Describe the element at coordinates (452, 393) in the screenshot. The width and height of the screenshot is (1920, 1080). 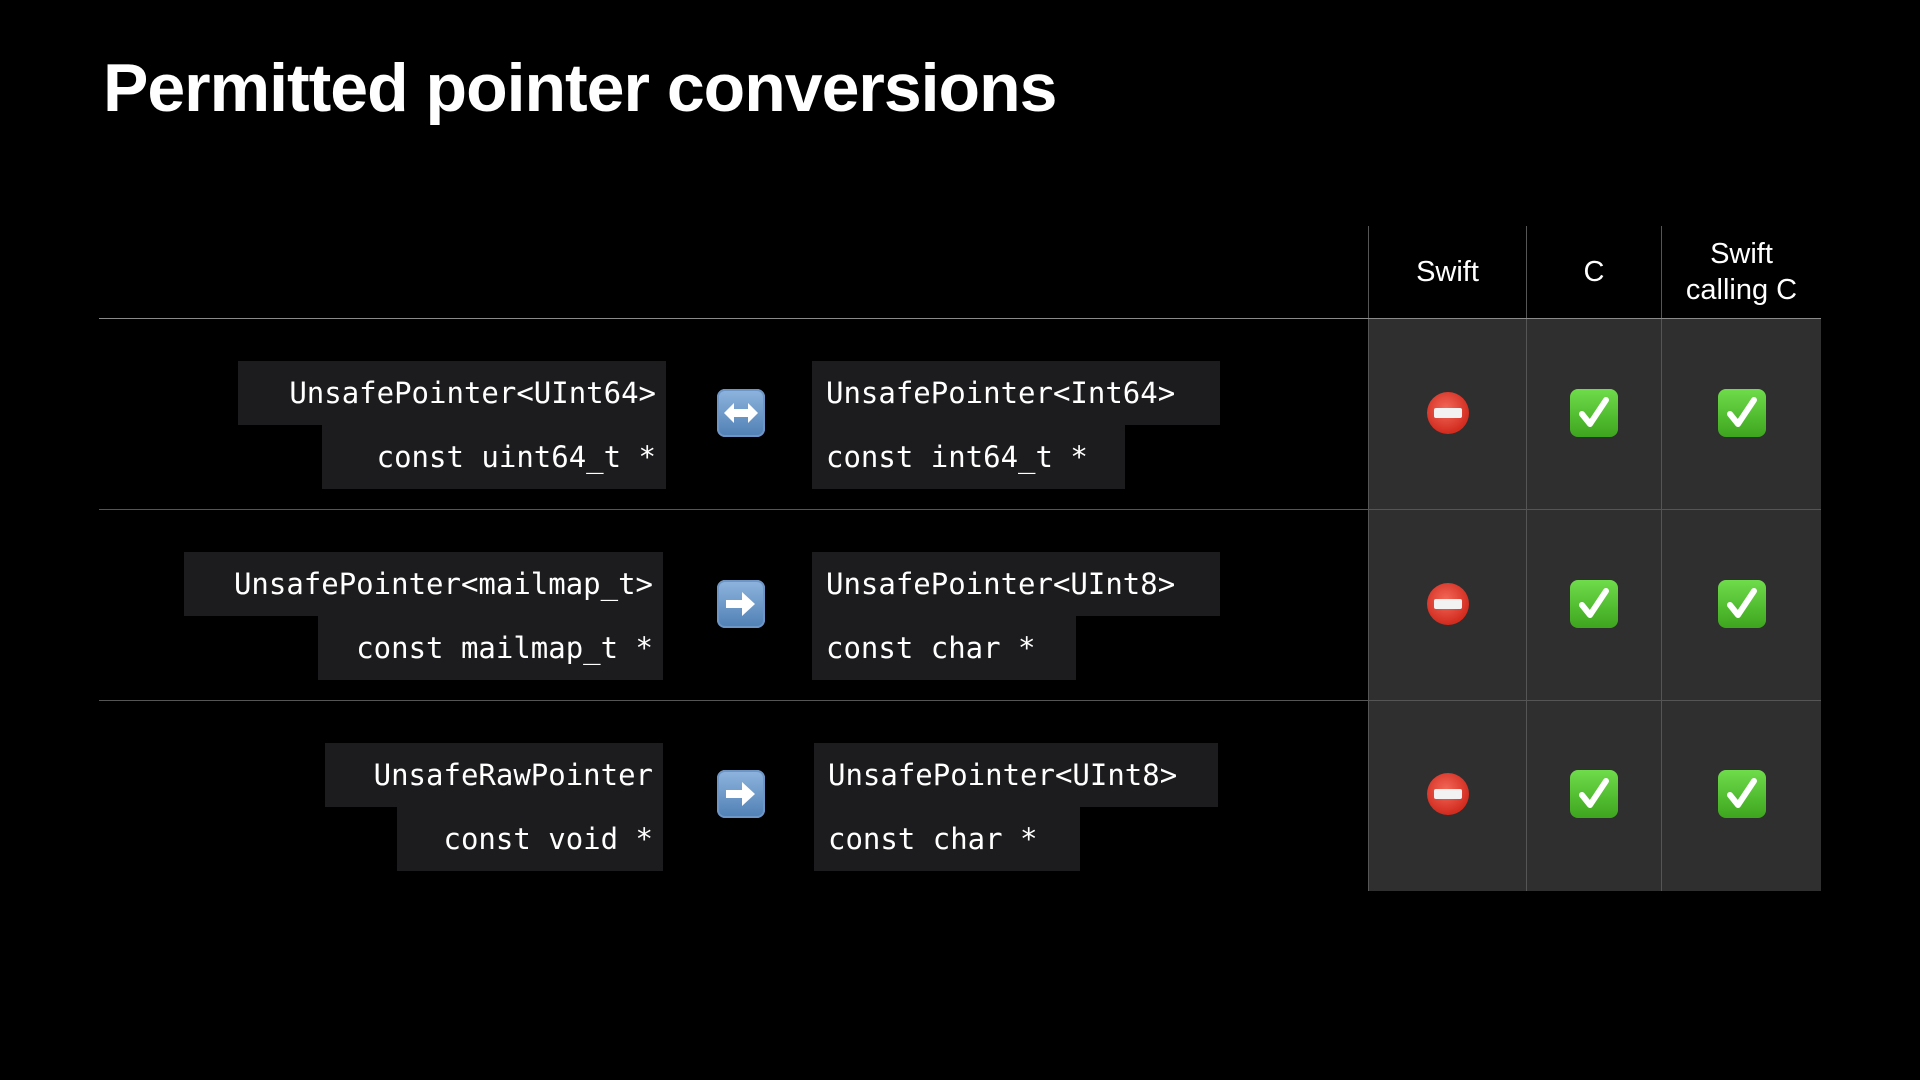
I see `row1-from-swift-type: UnsafePointer<UInt64>` at that location.